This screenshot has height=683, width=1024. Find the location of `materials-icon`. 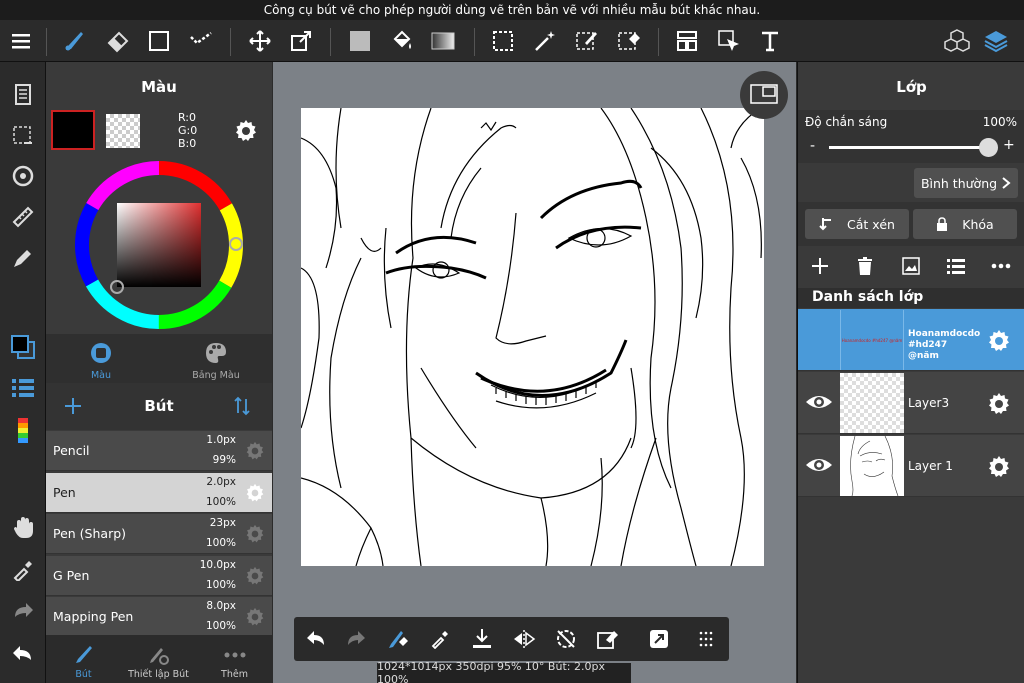

materials-icon is located at coordinates (957, 41).